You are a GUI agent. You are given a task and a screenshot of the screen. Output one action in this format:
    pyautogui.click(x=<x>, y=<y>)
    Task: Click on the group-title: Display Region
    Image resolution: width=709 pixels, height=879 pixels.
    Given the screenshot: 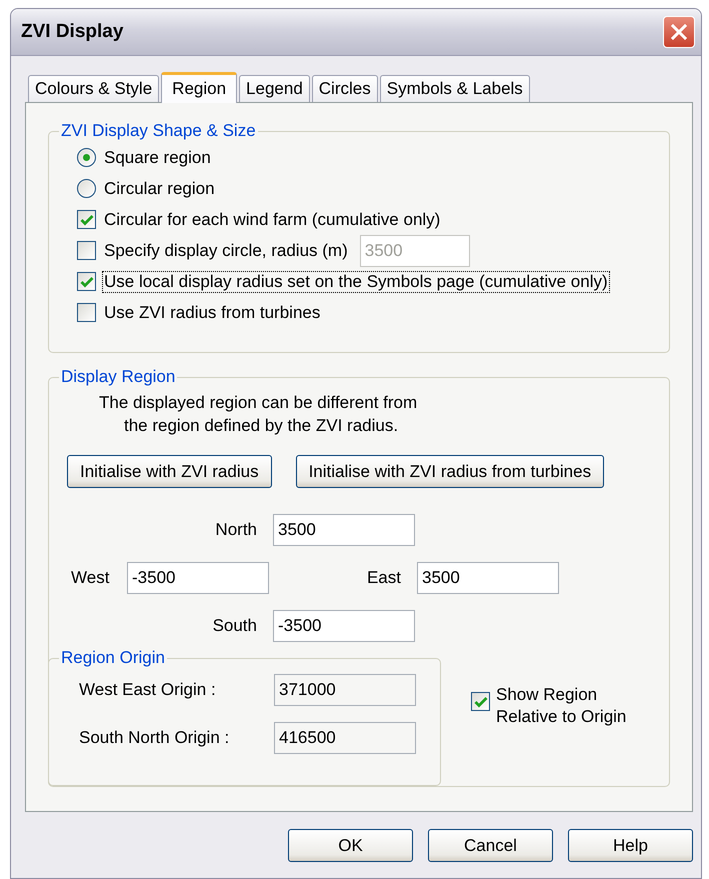 What is the action you would take?
    pyautogui.click(x=118, y=377)
    